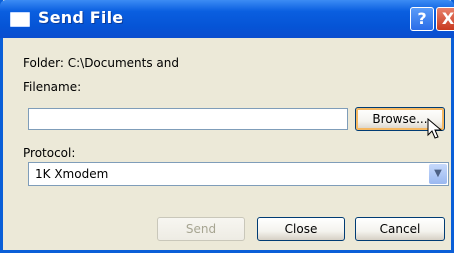 The image size is (454, 253). What do you see at coordinates (422, 19) in the screenshot?
I see `help-button: ?` at bounding box center [422, 19].